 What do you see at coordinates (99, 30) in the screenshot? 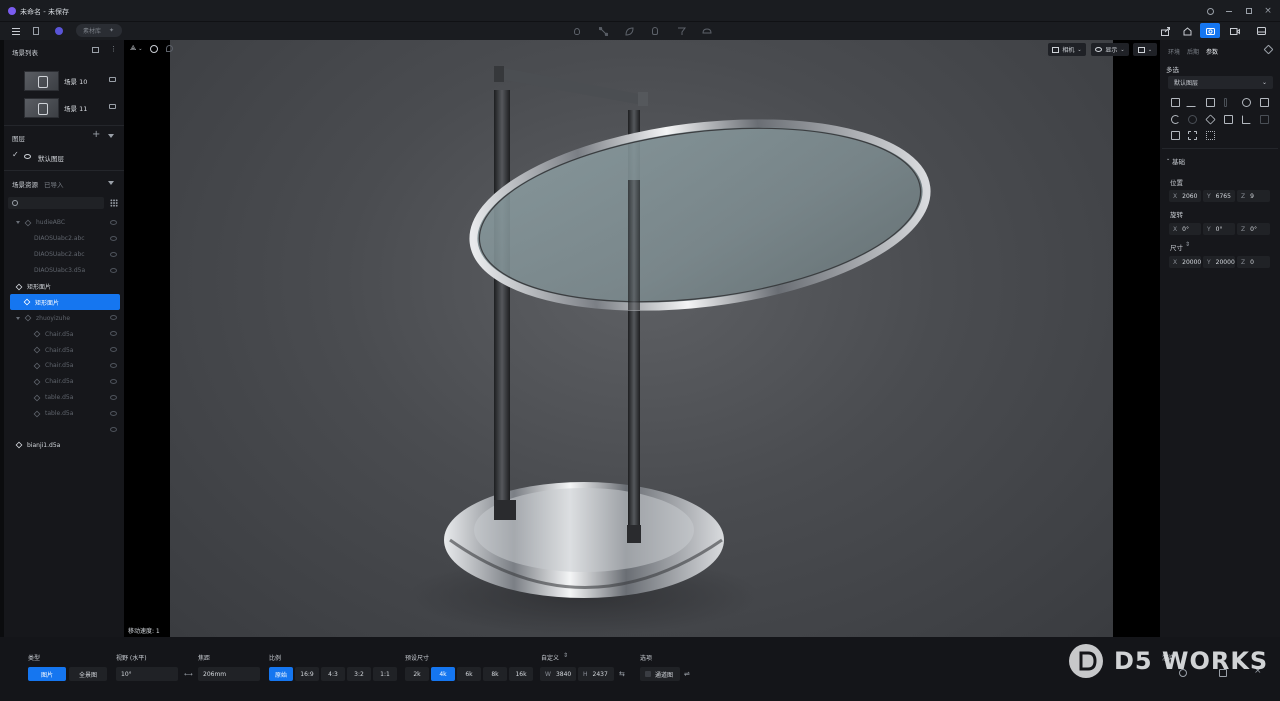
I see `material-library-button: 素材库 ✦` at bounding box center [99, 30].